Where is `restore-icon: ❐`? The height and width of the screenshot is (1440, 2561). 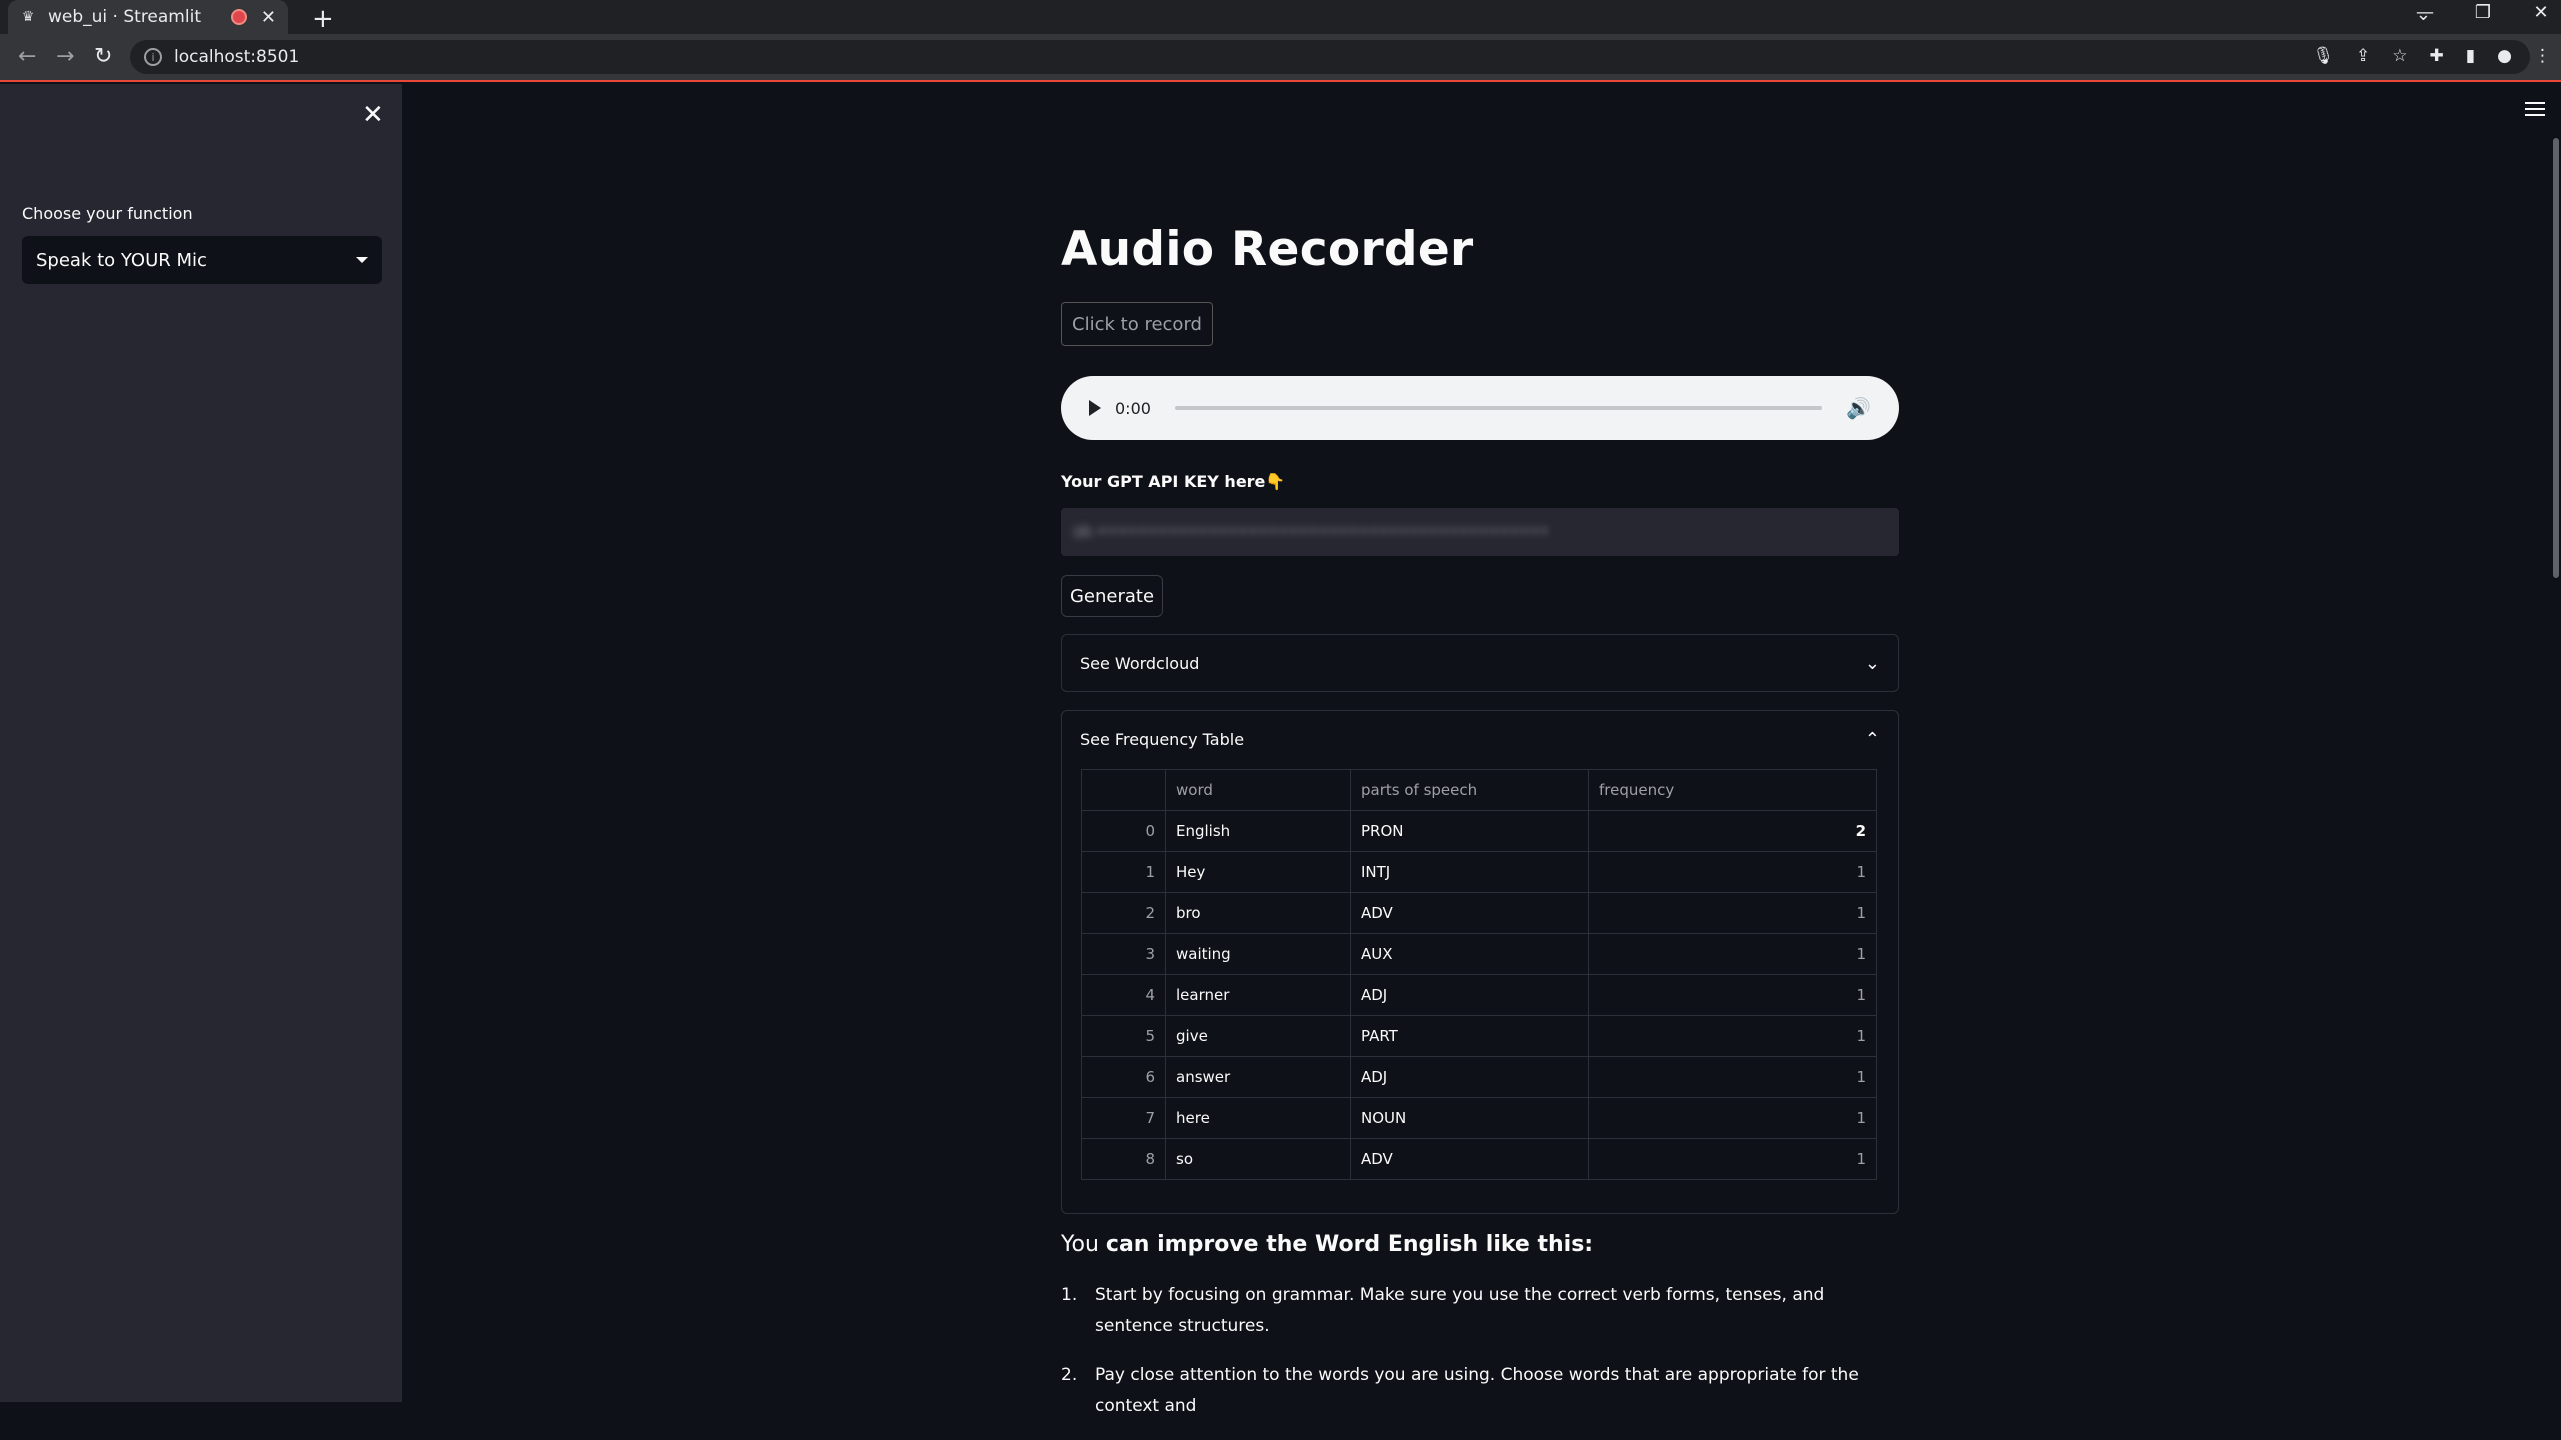 restore-icon: ❐ is located at coordinates (2483, 12).